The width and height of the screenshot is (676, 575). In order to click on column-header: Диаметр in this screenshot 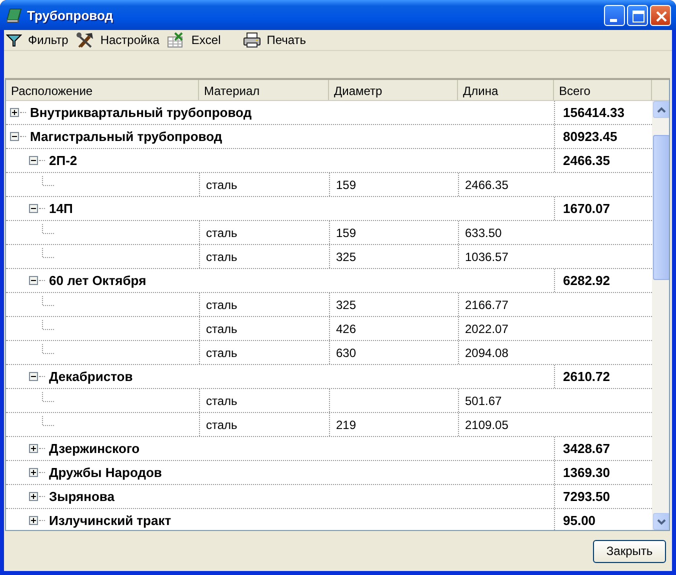, I will do `click(393, 90)`.